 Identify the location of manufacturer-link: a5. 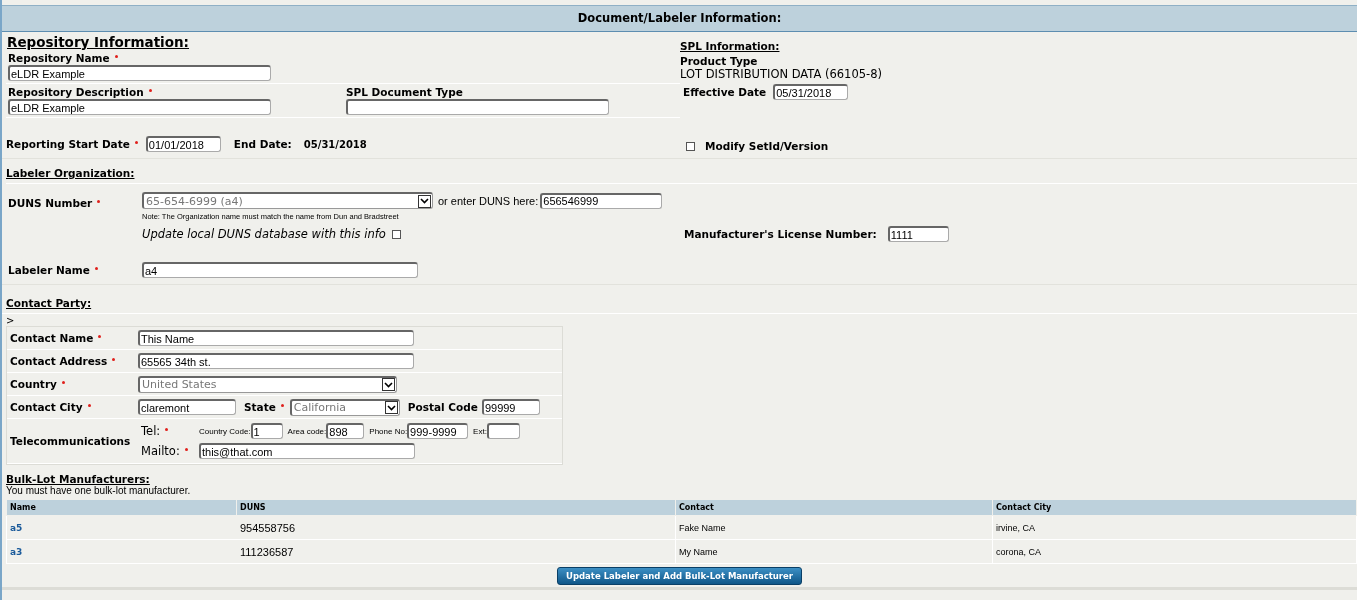
(16, 527).